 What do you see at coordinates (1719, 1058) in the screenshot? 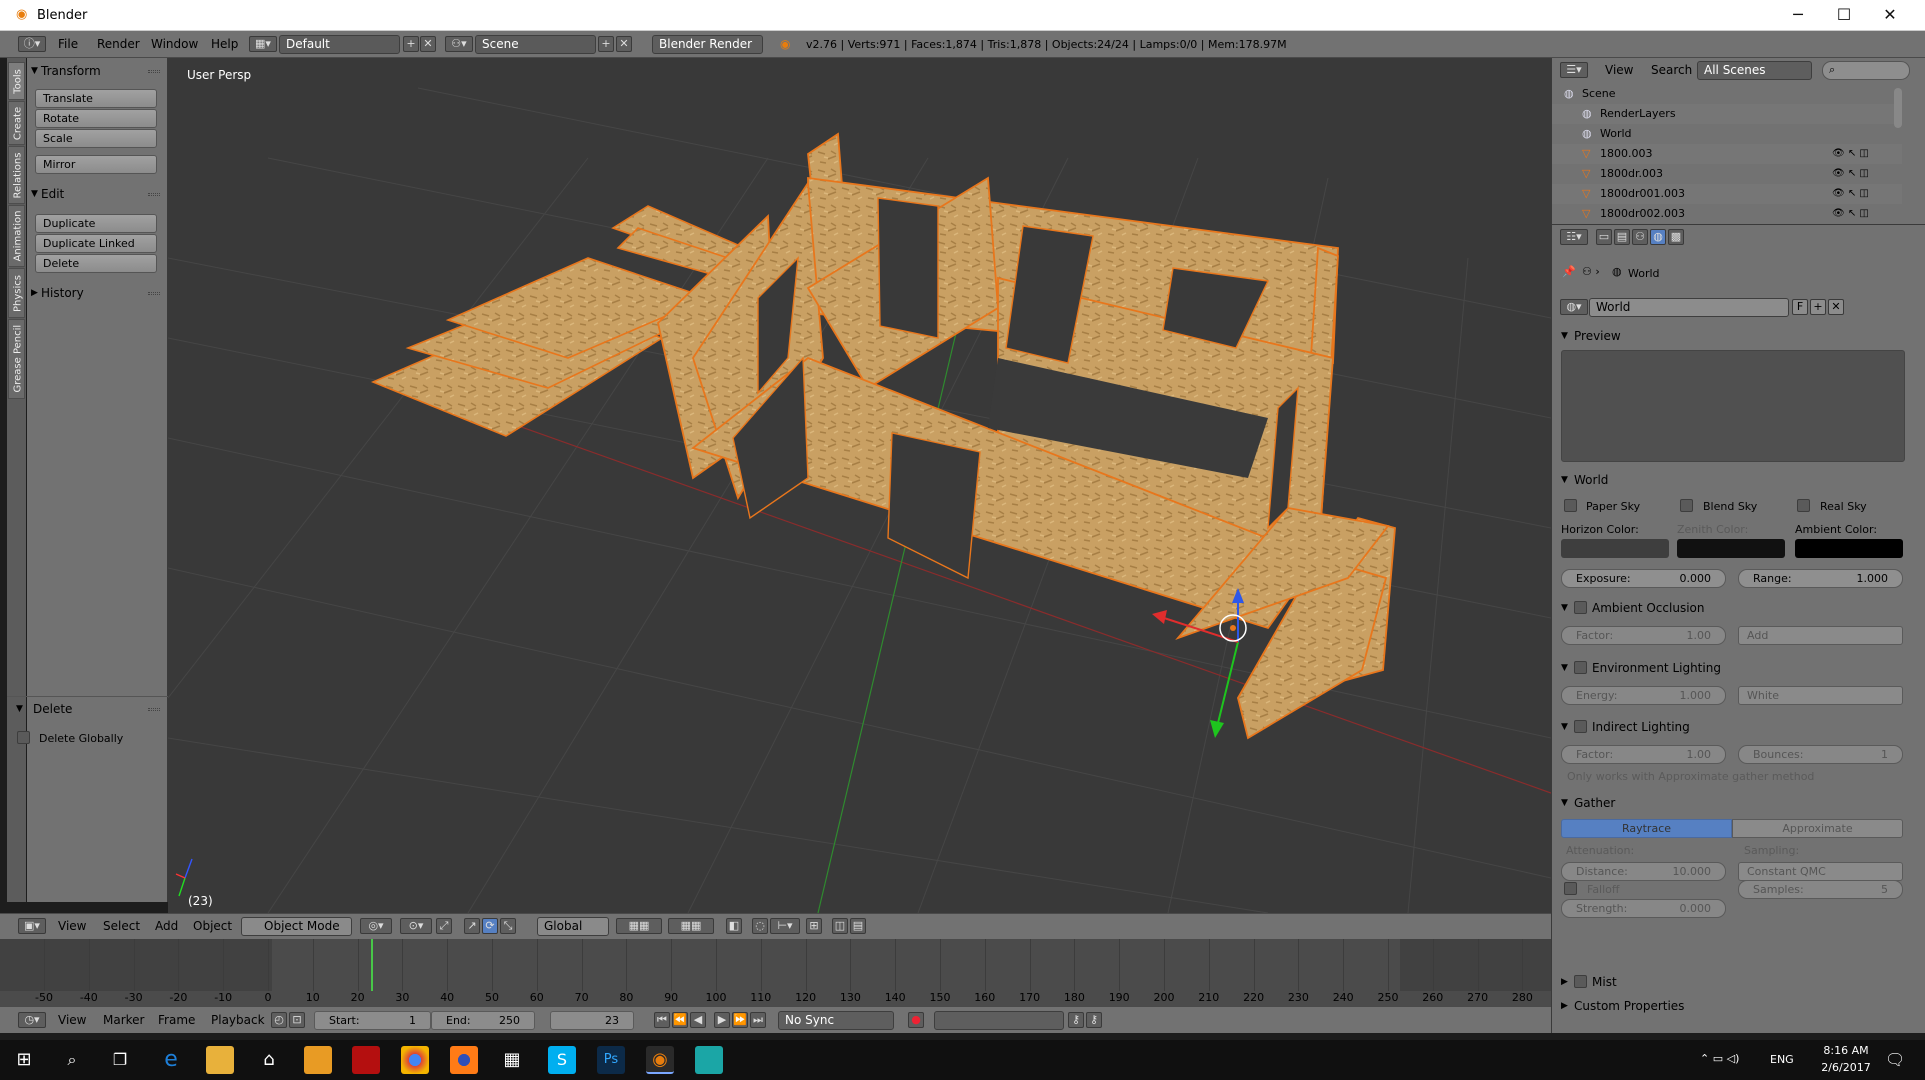
I see `tray-icons: ⌃ ▭ ◁)` at bounding box center [1719, 1058].